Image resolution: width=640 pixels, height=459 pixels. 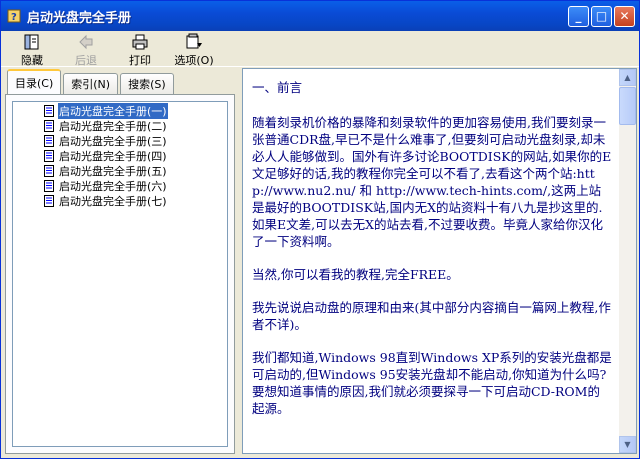 I want to click on tab-contents: 目录(C), so click(x=34, y=82).